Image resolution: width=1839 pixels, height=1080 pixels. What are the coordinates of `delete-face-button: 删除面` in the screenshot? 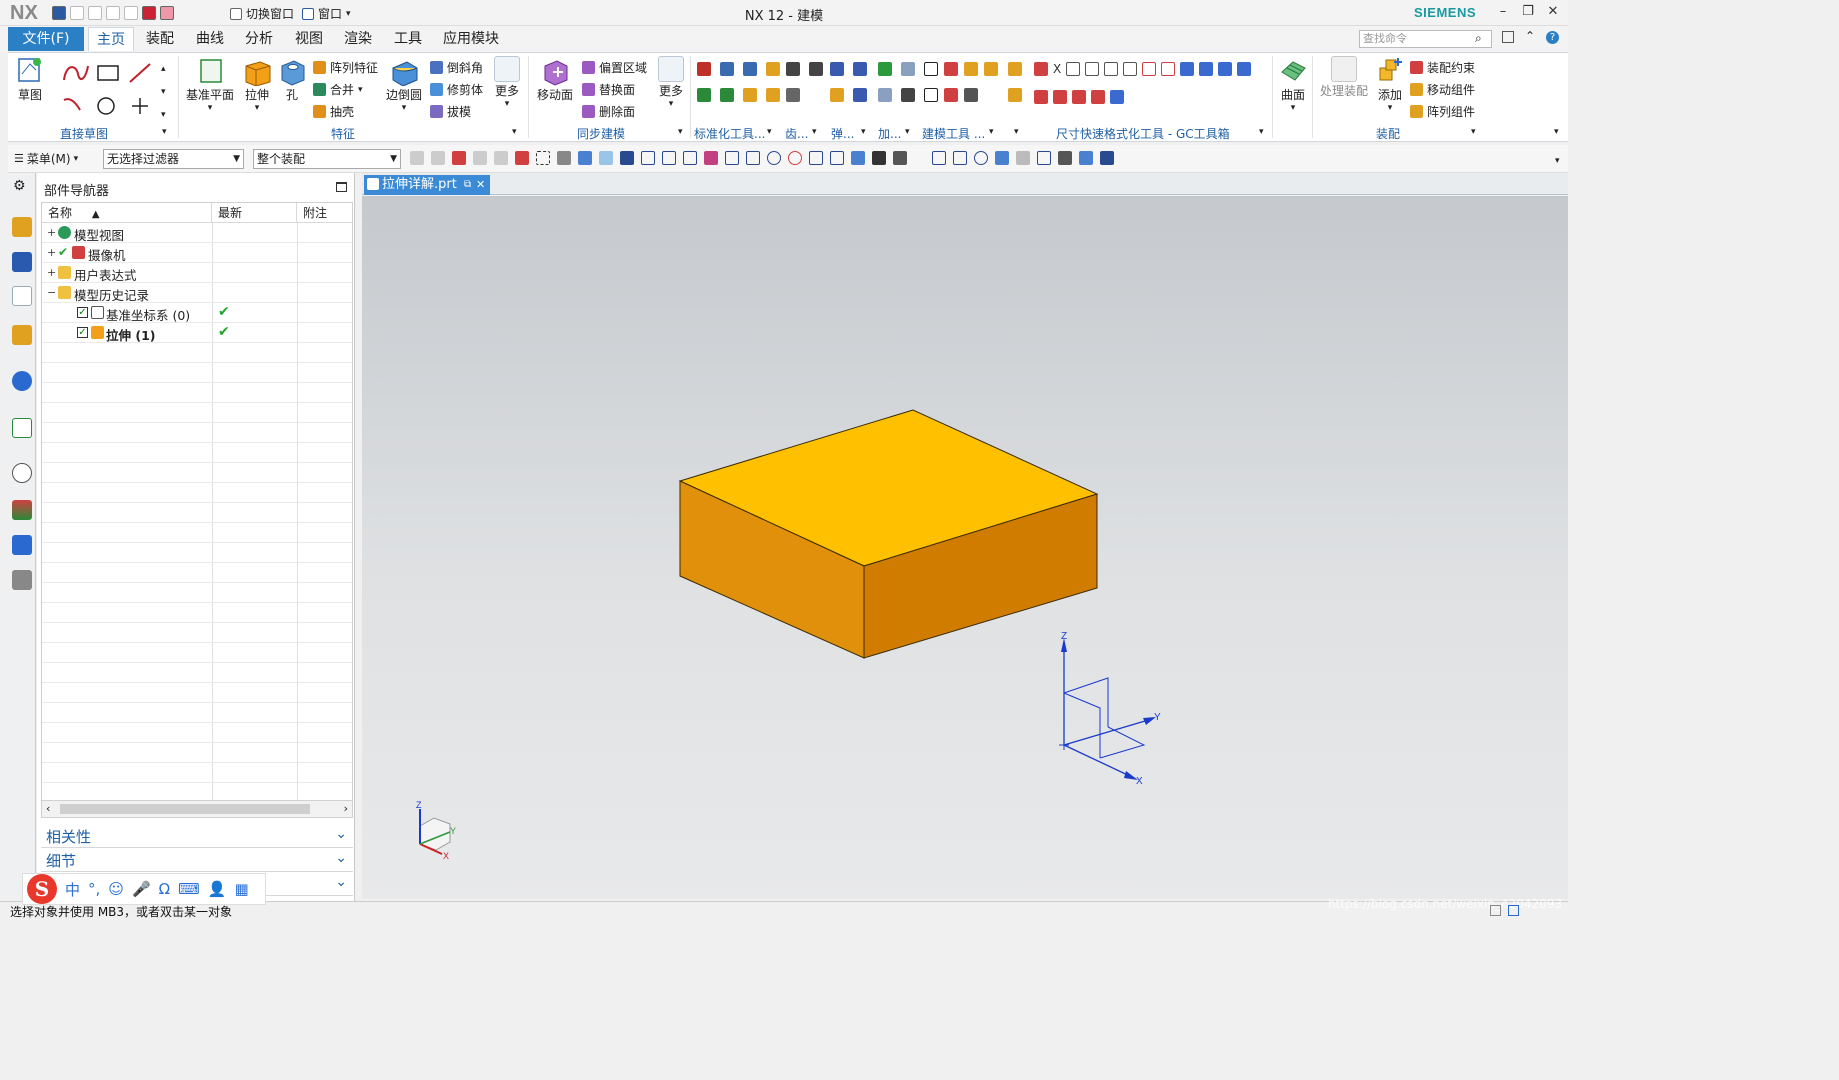 It's located at (608, 111).